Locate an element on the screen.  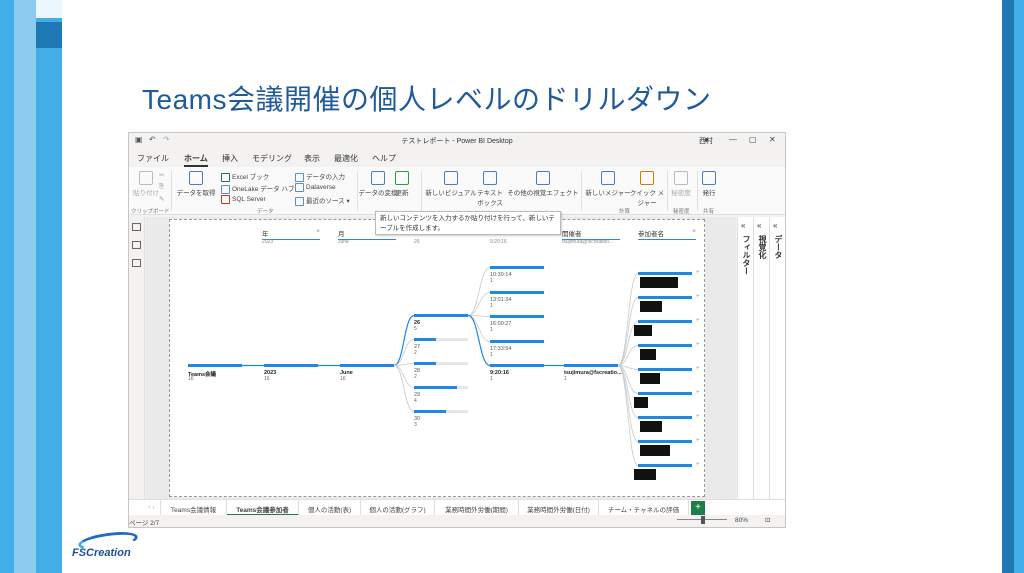
header-month-sub: June is located at coordinates (343, 242).